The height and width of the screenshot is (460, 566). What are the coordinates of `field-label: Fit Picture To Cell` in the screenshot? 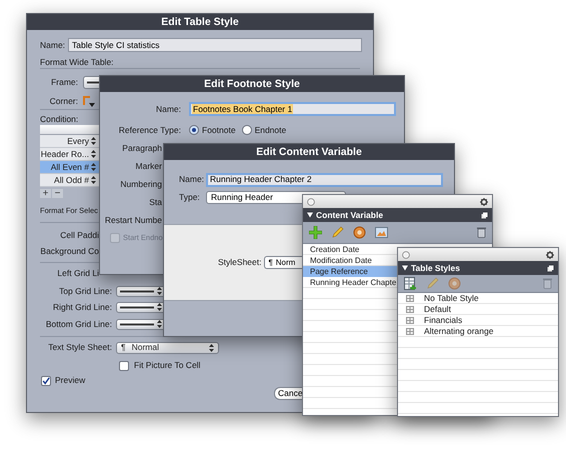 It's located at (167, 365).